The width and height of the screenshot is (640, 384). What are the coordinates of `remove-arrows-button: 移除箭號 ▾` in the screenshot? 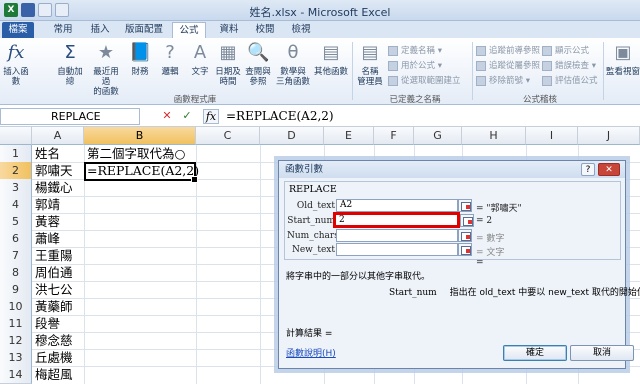 It's located at (503, 80).